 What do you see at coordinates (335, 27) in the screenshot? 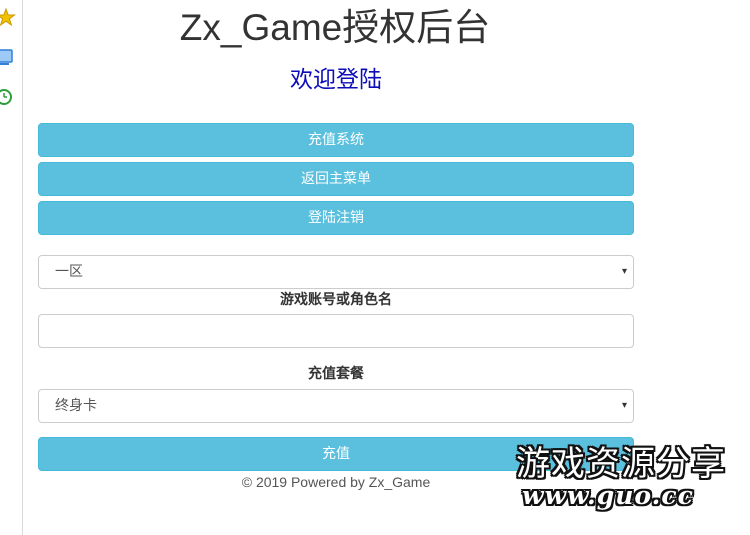
I see `page-title: Zx_Game授权后台` at bounding box center [335, 27].